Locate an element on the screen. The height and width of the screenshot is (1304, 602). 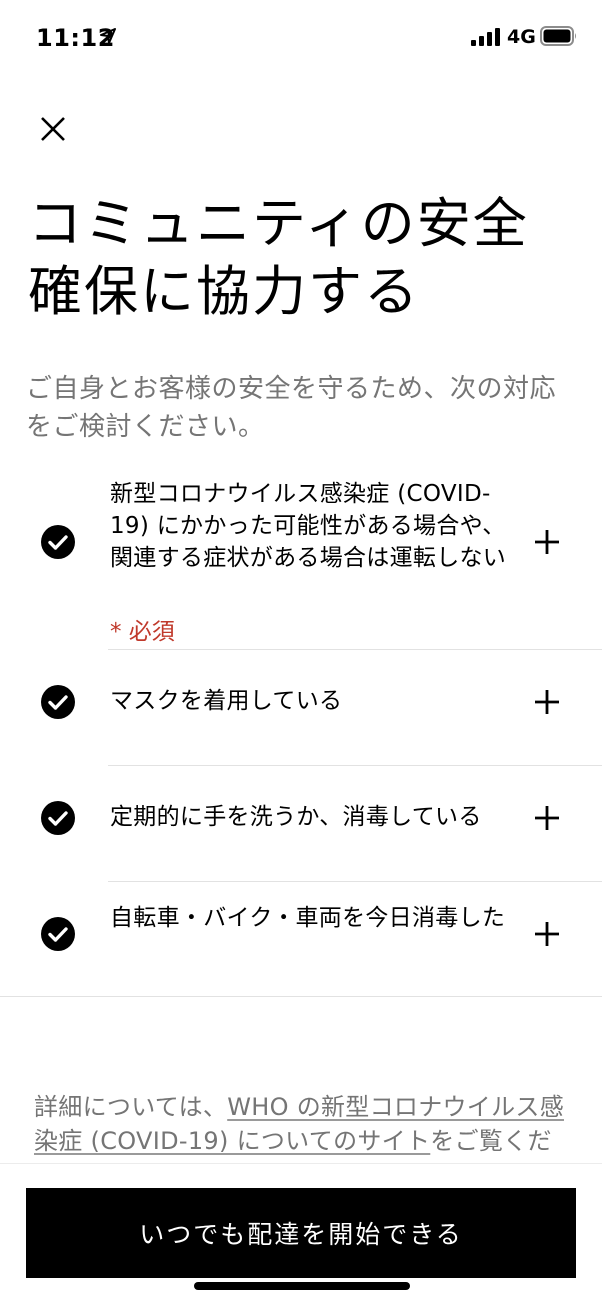
location-arrow-icon is located at coordinates (108, 36).